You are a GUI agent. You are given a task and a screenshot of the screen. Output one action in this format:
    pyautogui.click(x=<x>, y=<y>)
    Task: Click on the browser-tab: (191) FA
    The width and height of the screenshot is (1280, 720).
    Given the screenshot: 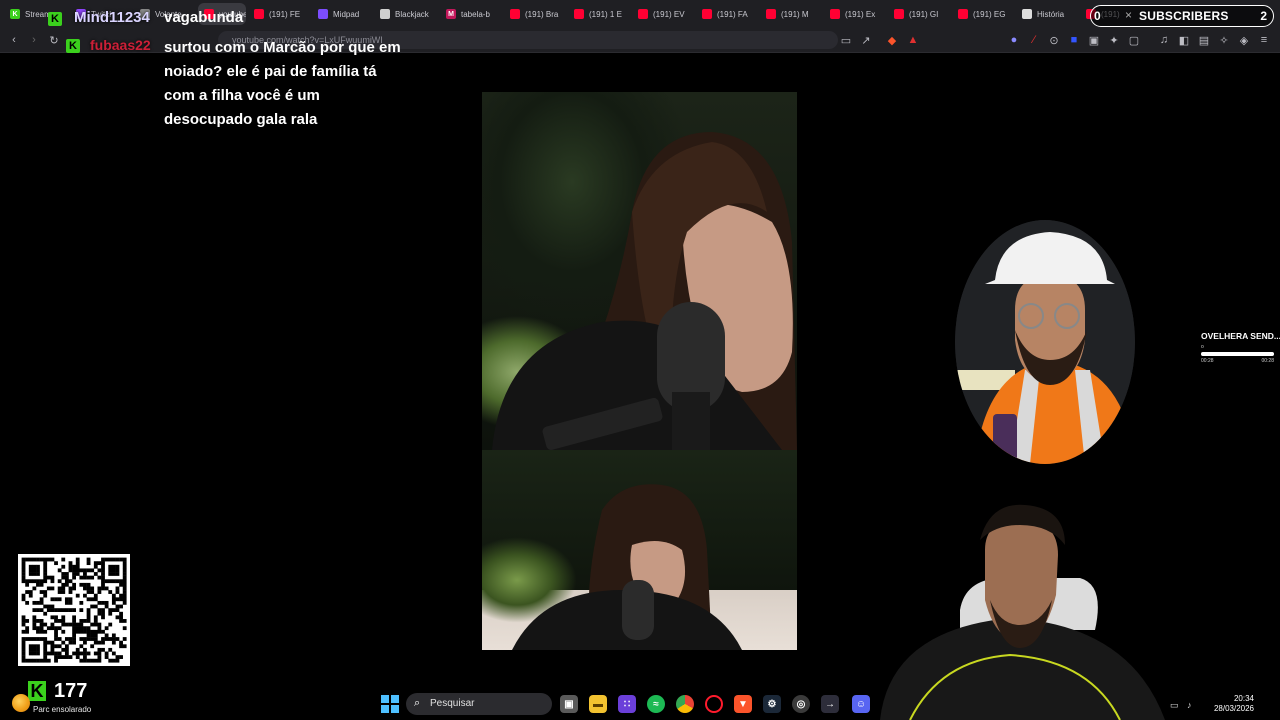 What is the action you would take?
    pyautogui.click(x=727, y=14)
    